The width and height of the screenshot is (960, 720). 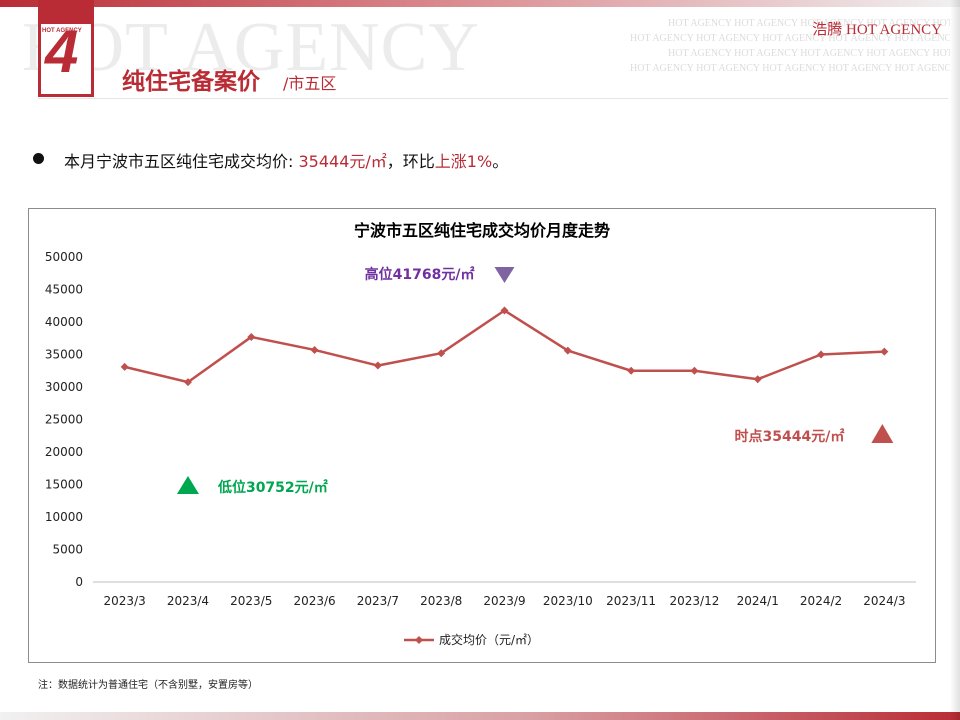 I want to click on summary-price: 35444元/㎡, so click(x=342, y=161).